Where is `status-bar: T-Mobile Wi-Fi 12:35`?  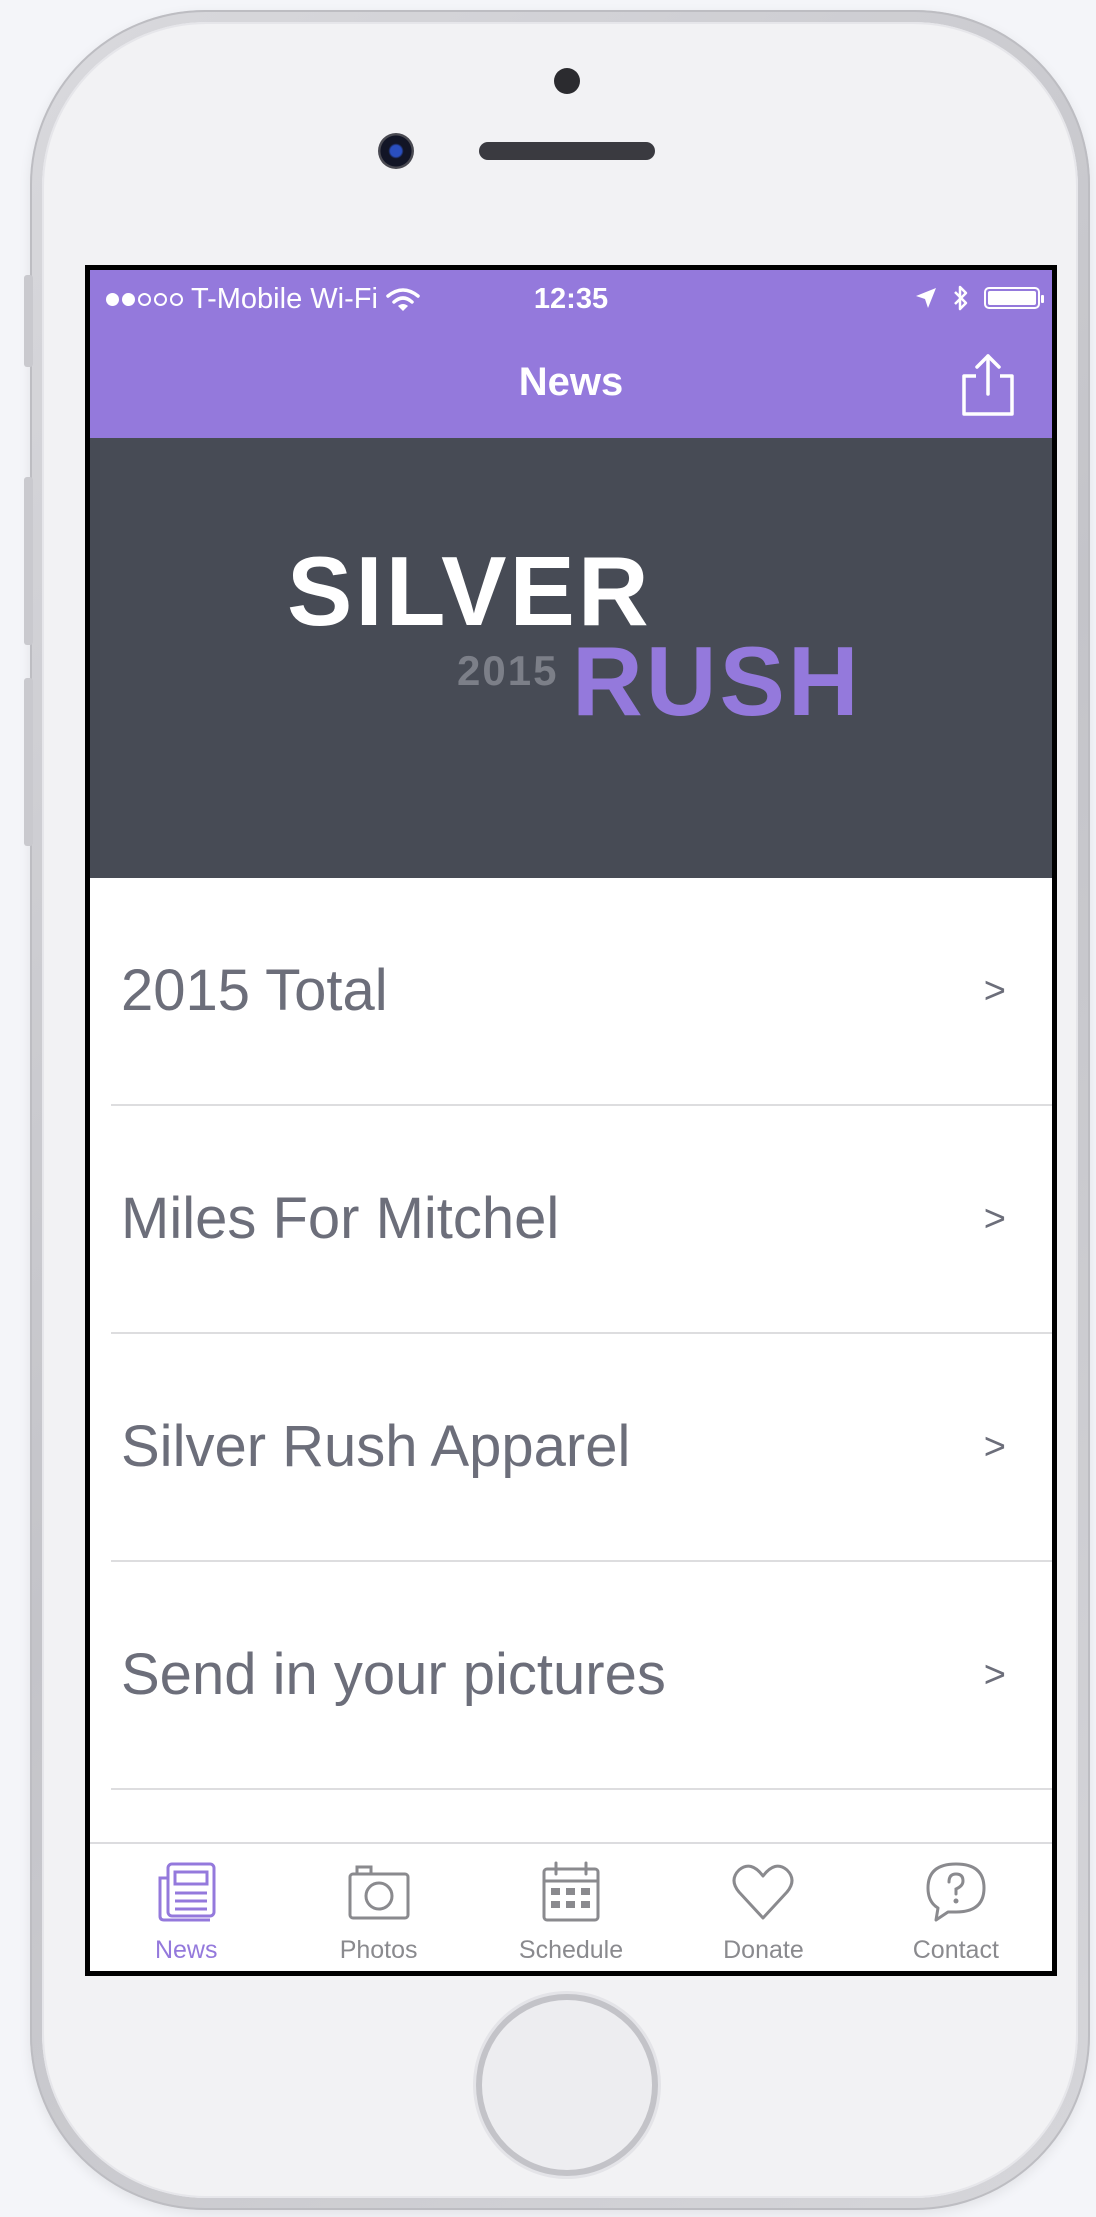 status-bar: T-Mobile Wi-Fi 12:35 is located at coordinates (571, 301).